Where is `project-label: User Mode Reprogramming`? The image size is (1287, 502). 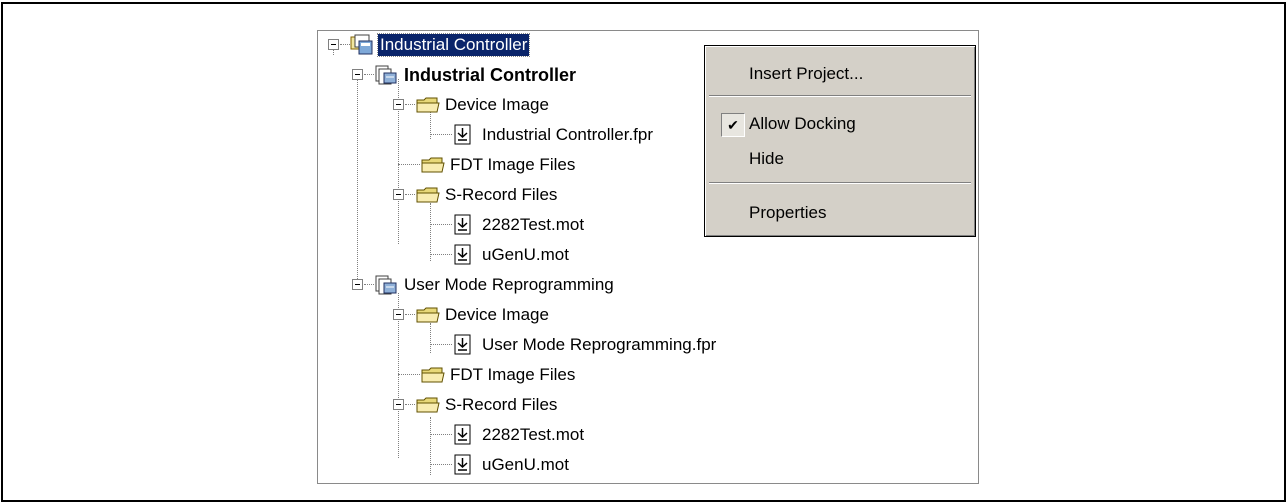 project-label: User Mode Reprogramming is located at coordinates (509, 284).